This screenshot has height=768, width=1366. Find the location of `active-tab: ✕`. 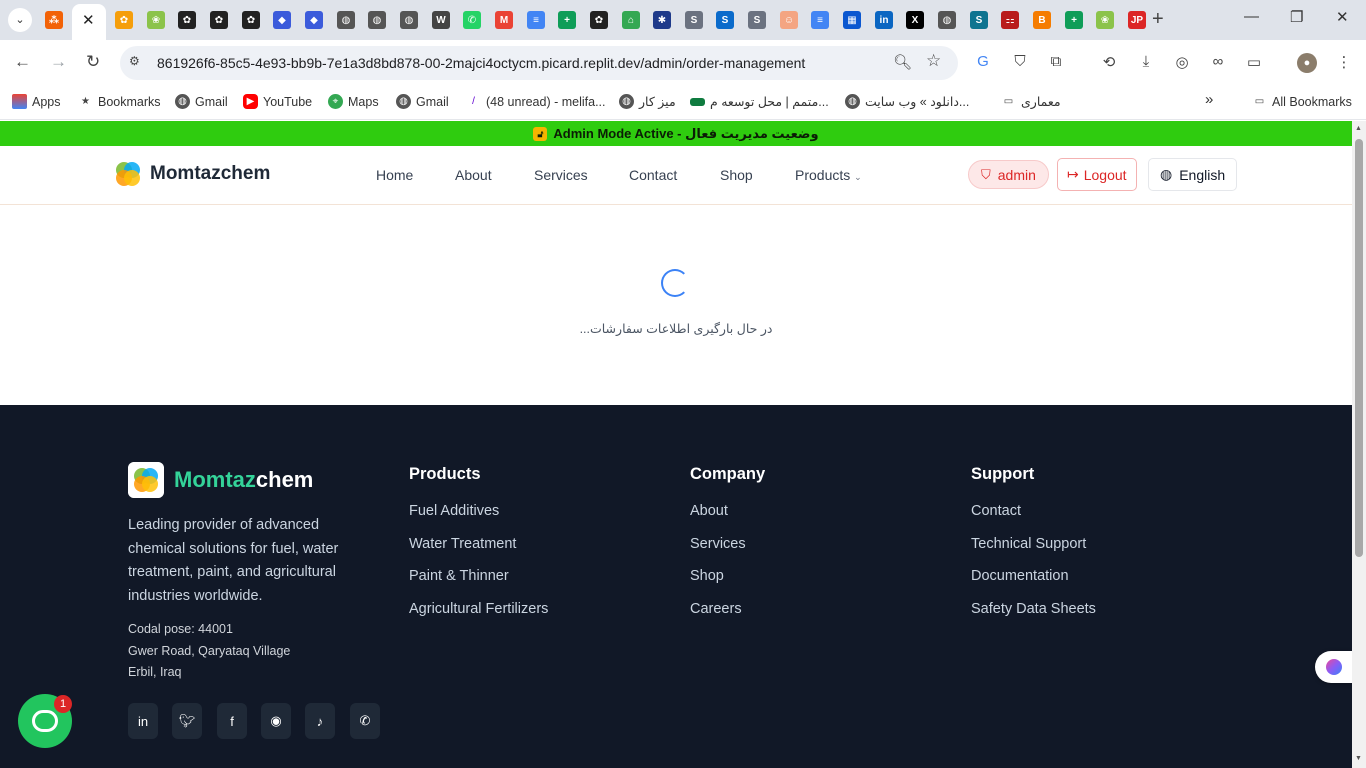

active-tab: ✕ is located at coordinates (89, 22).